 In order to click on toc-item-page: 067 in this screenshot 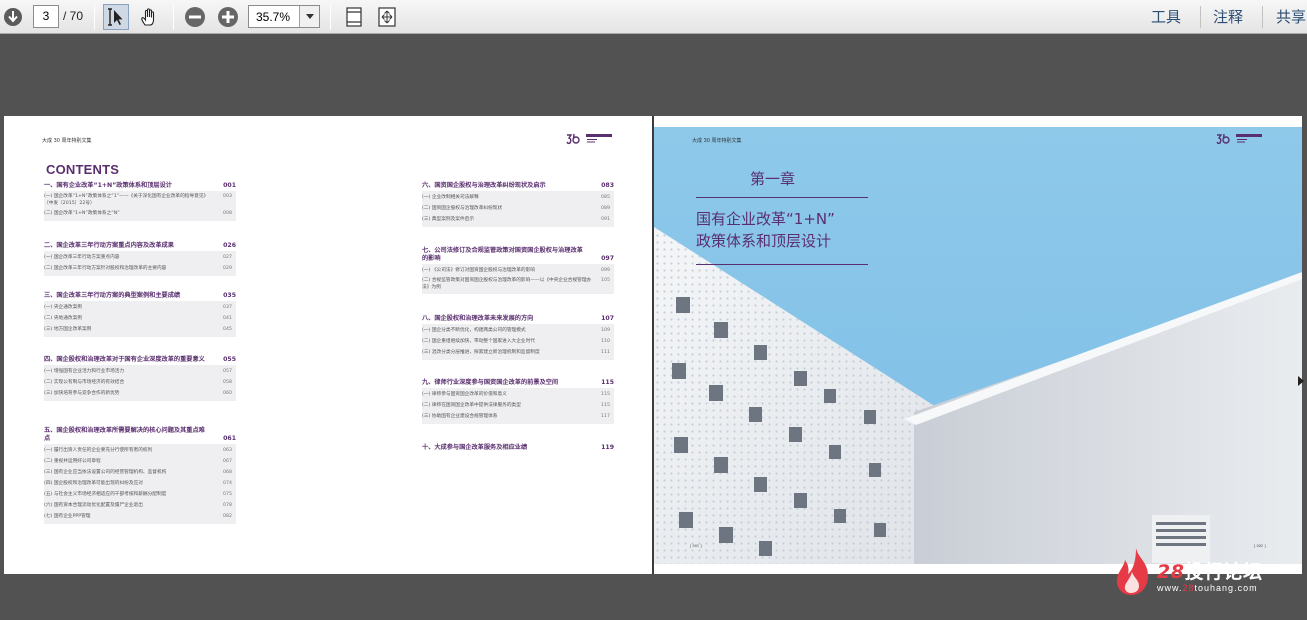, I will do `click(227, 461)`.